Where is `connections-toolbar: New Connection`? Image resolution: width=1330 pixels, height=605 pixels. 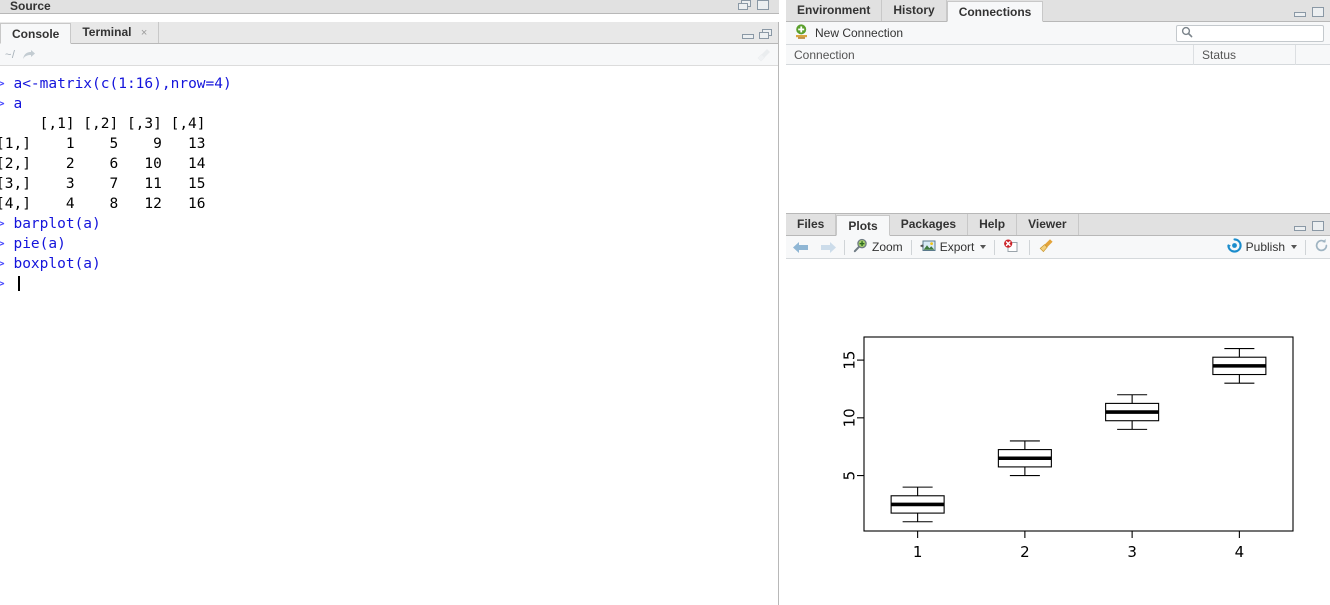
connections-toolbar: New Connection is located at coordinates (1058, 33).